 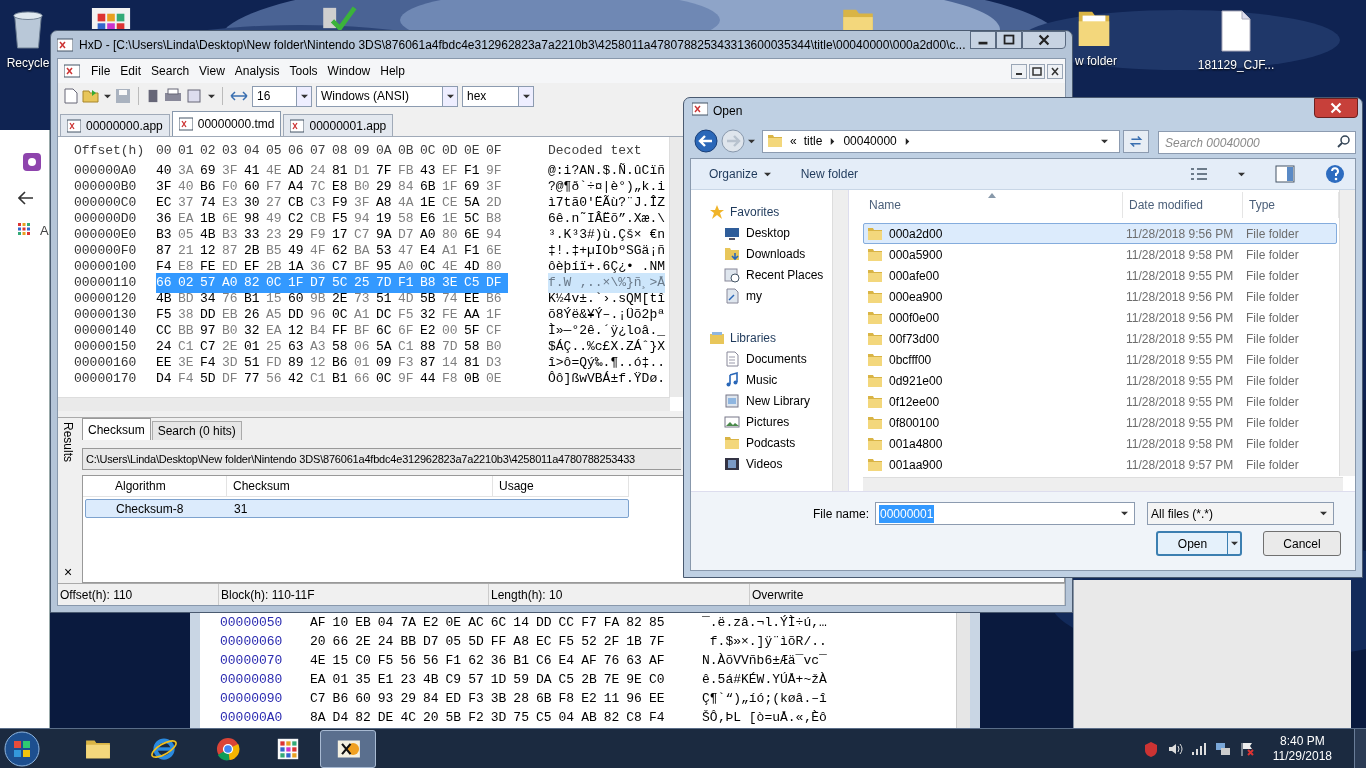 What do you see at coordinates (1100, 359) in the screenshot?
I see `file-row: 0bcfff00 11/28/2018 9:55 PM File folder` at bounding box center [1100, 359].